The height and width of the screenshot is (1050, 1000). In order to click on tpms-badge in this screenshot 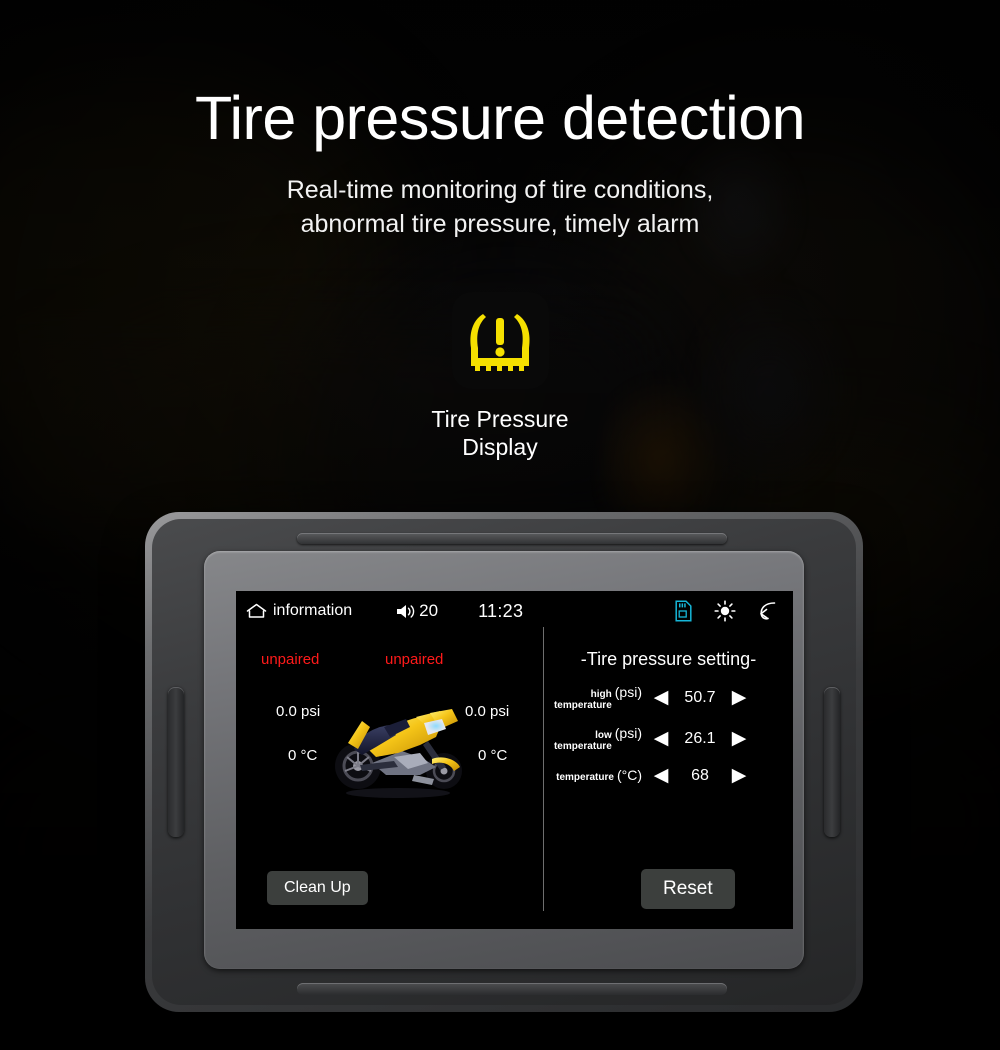, I will do `click(500, 340)`.